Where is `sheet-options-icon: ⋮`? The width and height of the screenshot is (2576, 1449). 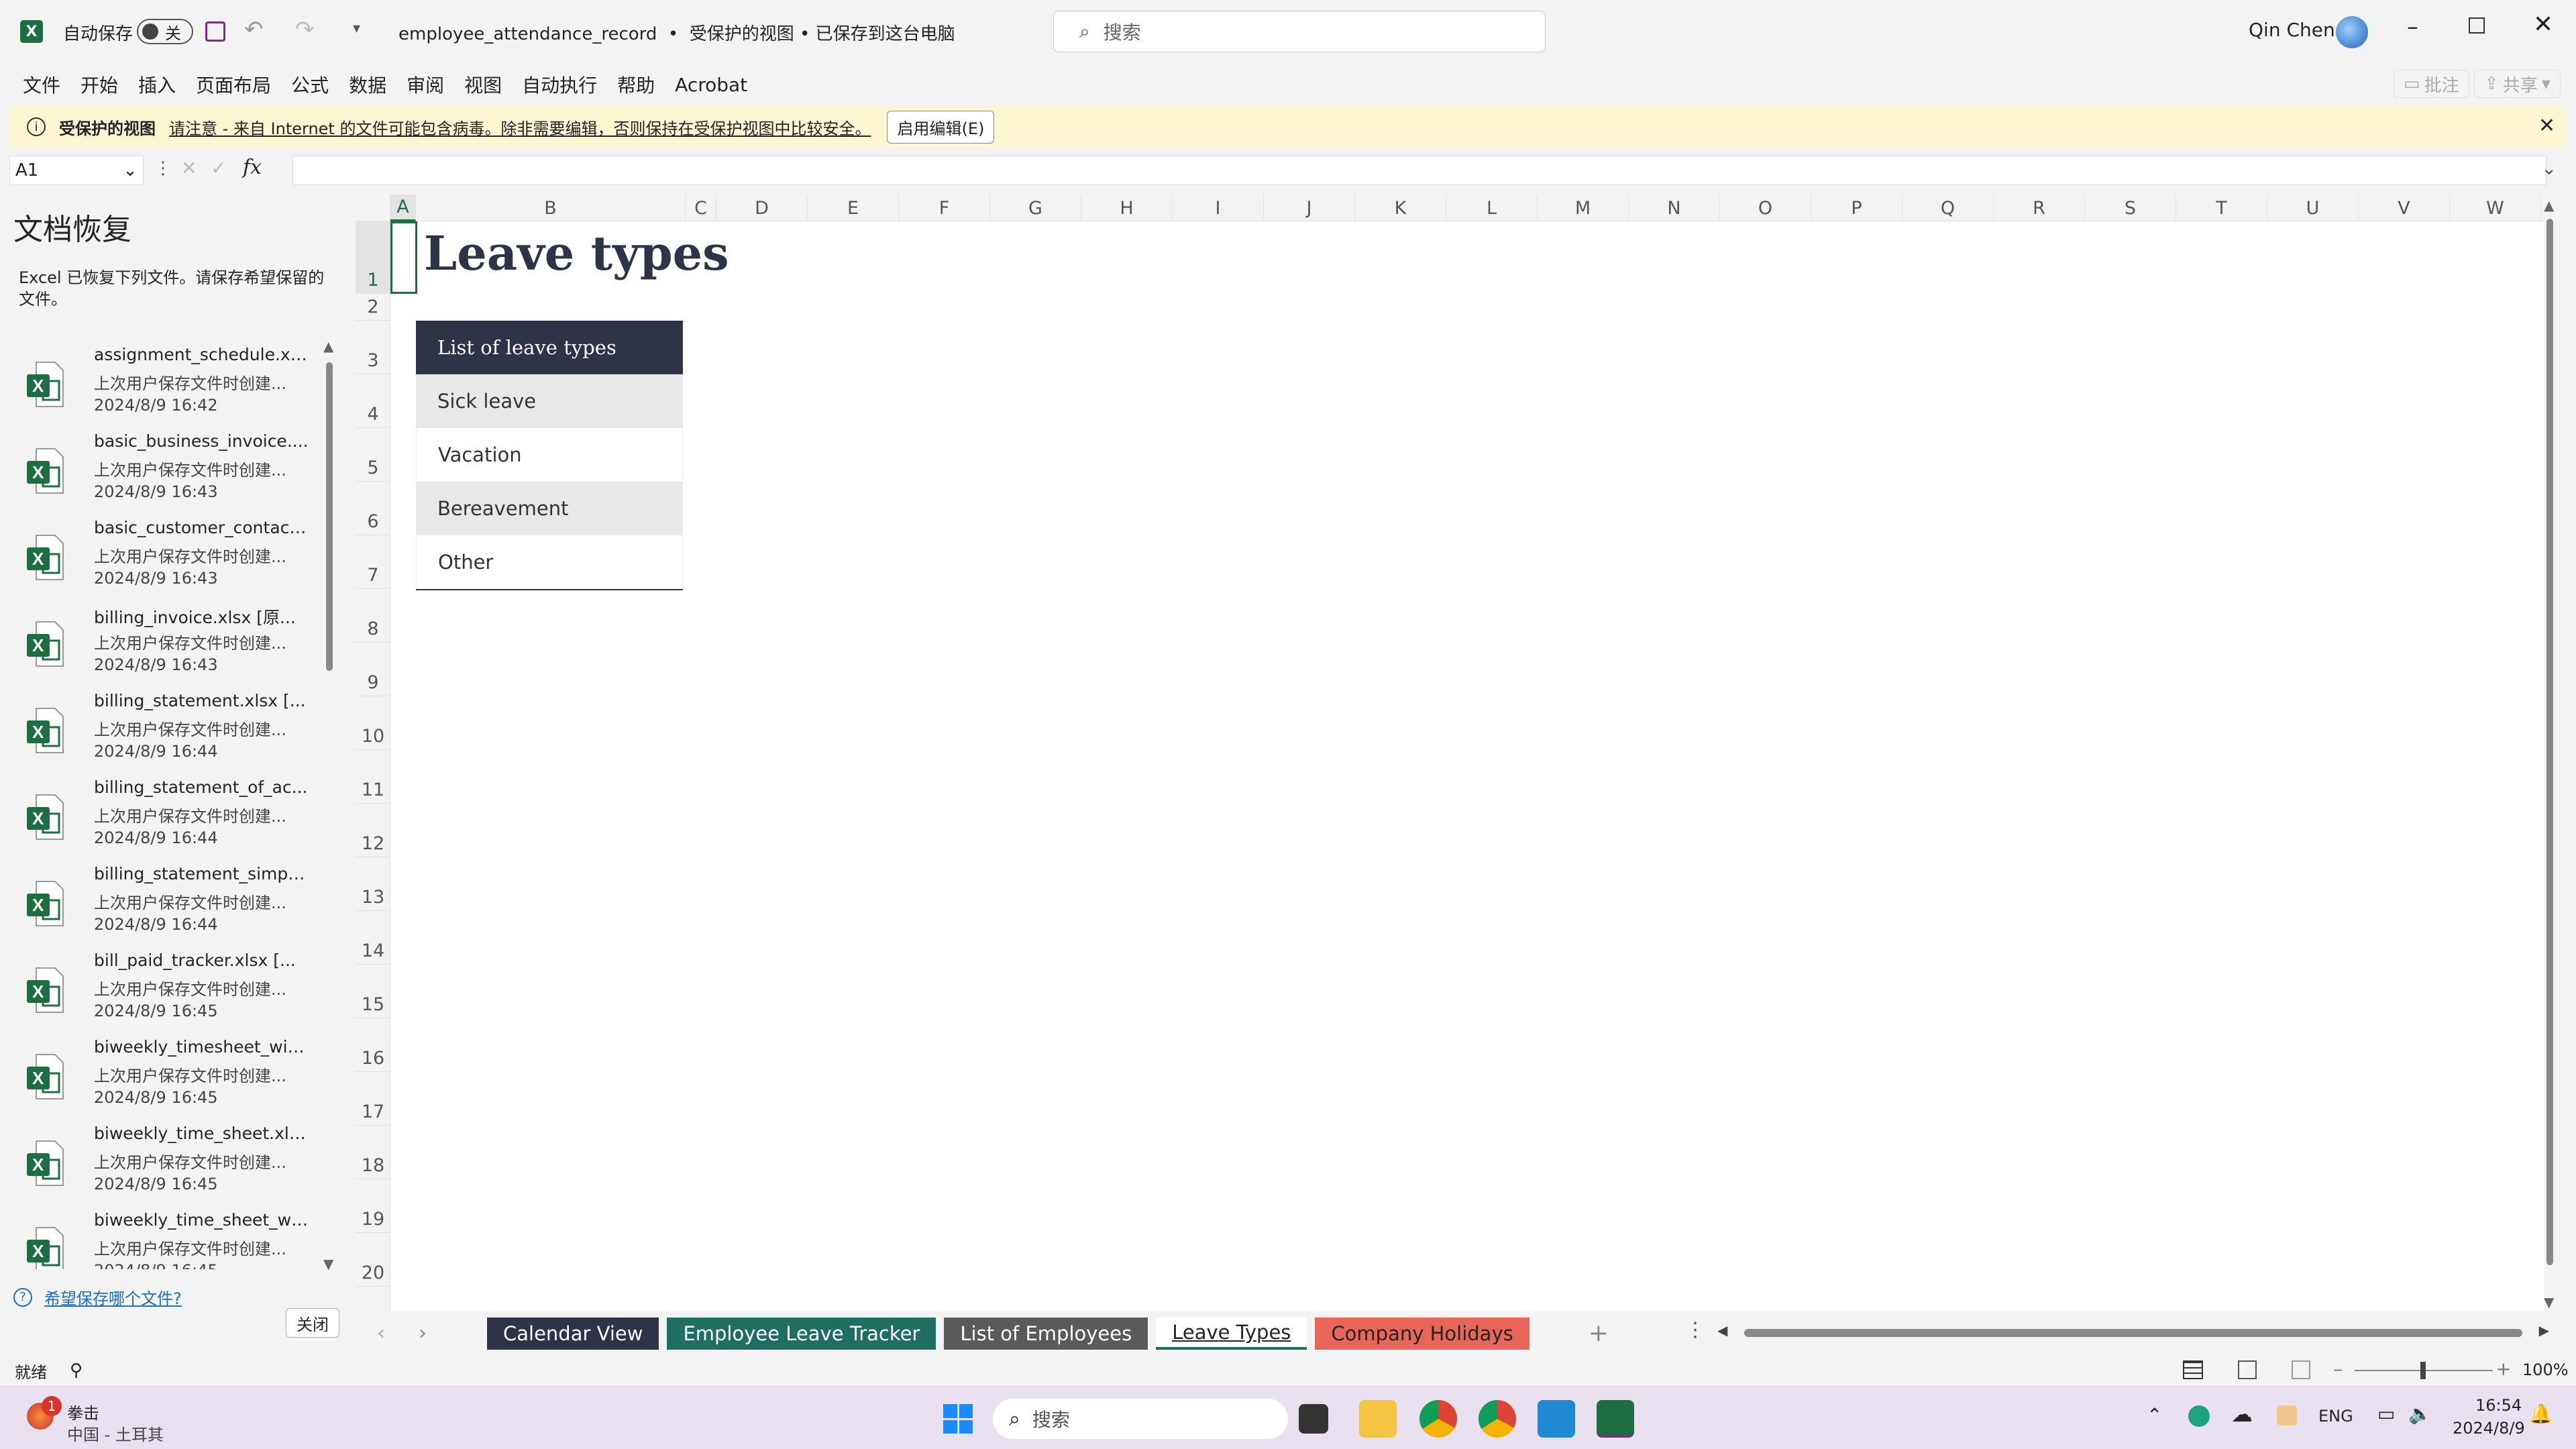 sheet-options-icon: ⋮ is located at coordinates (1695, 1330).